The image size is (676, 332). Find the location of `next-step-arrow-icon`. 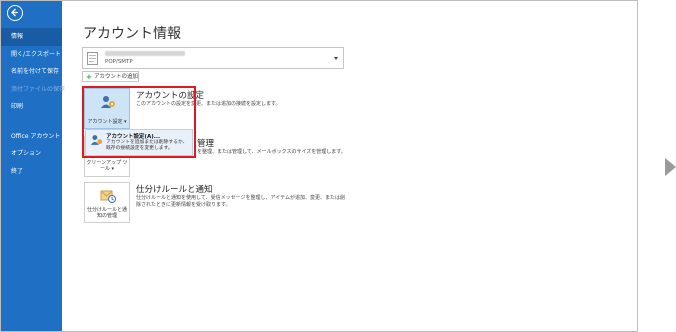

next-step-arrow-icon is located at coordinates (670, 167).